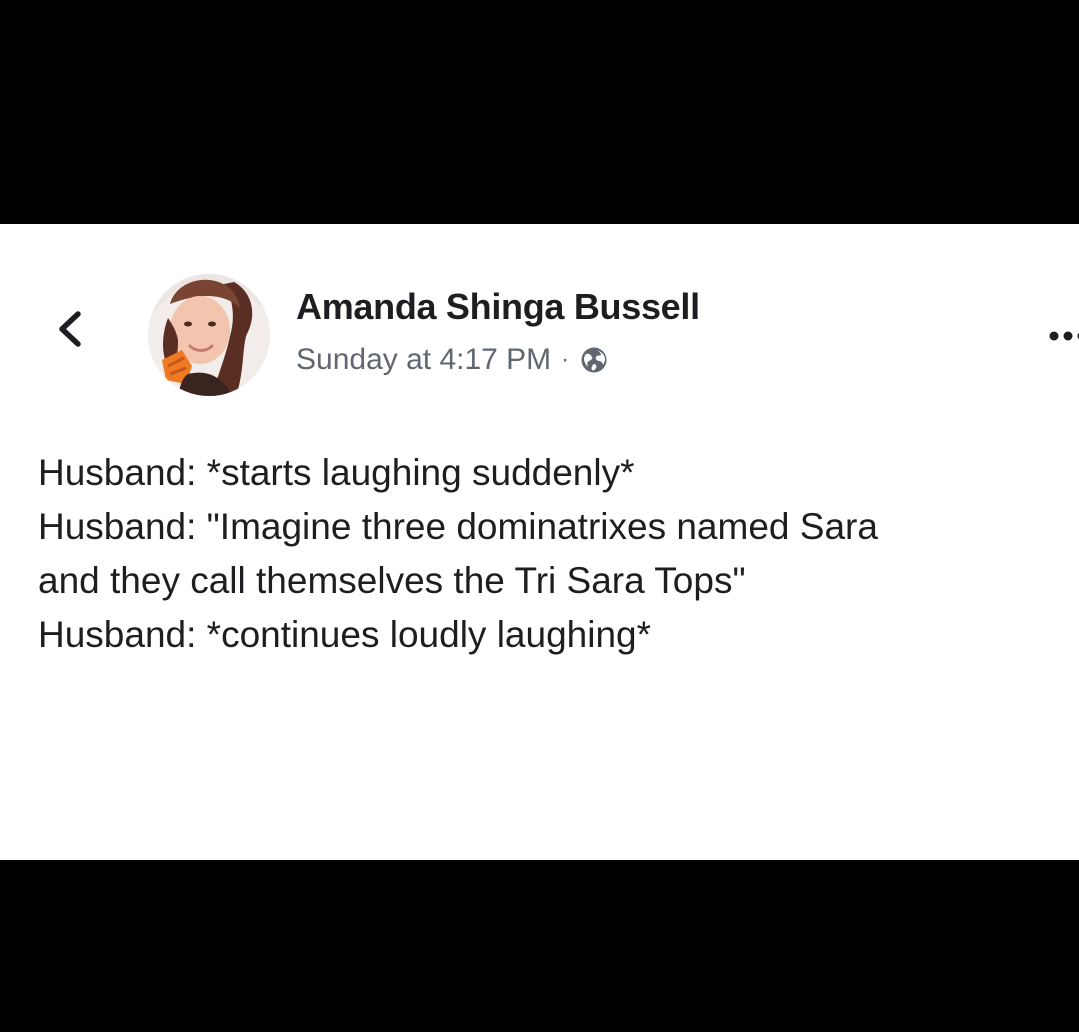 This screenshot has height=1032, width=1079. What do you see at coordinates (423, 360) in the screenshot?
I see `post-timestamp: Sunday at 4:17 PM` at bounding box center [423, 360].